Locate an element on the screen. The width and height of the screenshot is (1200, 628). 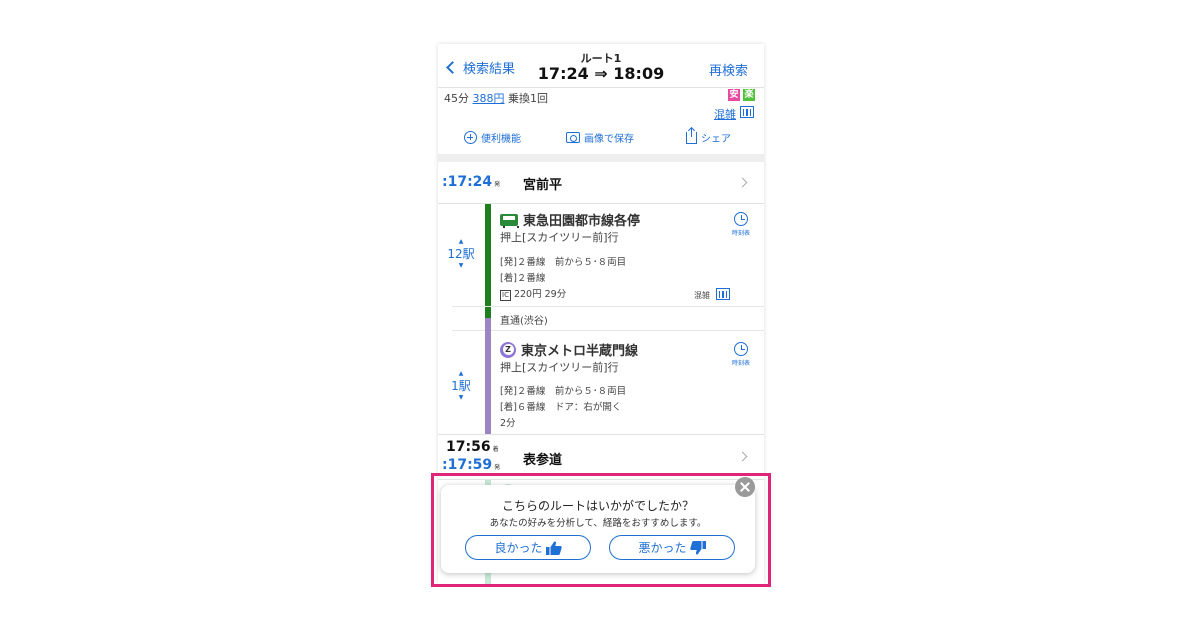
plus-circle-icon is located at coordinates (470, 137).